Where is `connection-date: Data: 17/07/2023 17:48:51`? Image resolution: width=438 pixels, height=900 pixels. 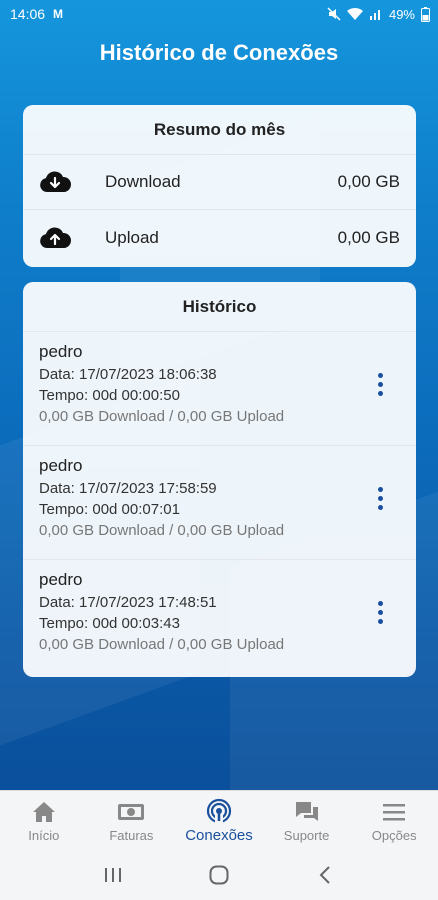 connection-date: Data: 17/07/2023 17:48:51 is located at coordinates (128, 602).